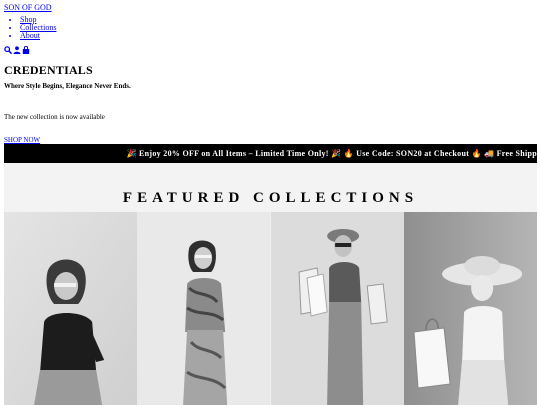 Image resolution: width=540 pixels, height=405 pixels. Describe the element at coordinates (8, 49) in the screenshot. I see `search-icon` at that location.